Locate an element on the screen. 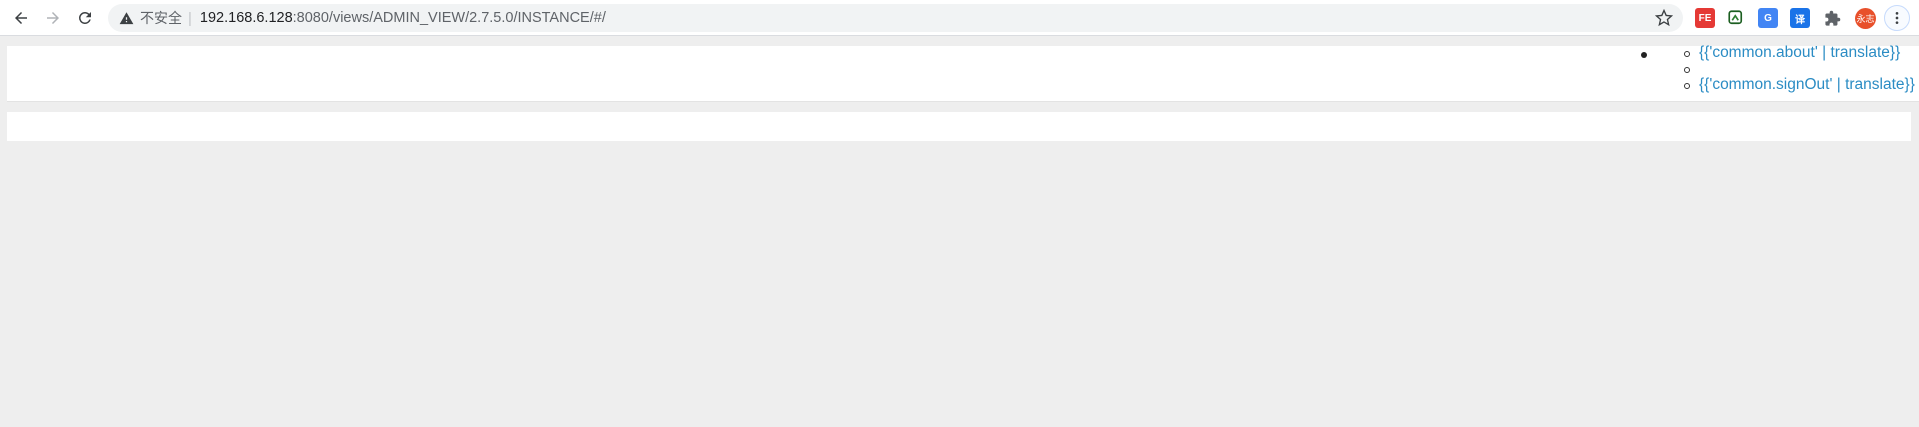 Image resolution: width=1919 pixels, height=427 pixels. puzzle-icon is located at coordinates (1832, 18).